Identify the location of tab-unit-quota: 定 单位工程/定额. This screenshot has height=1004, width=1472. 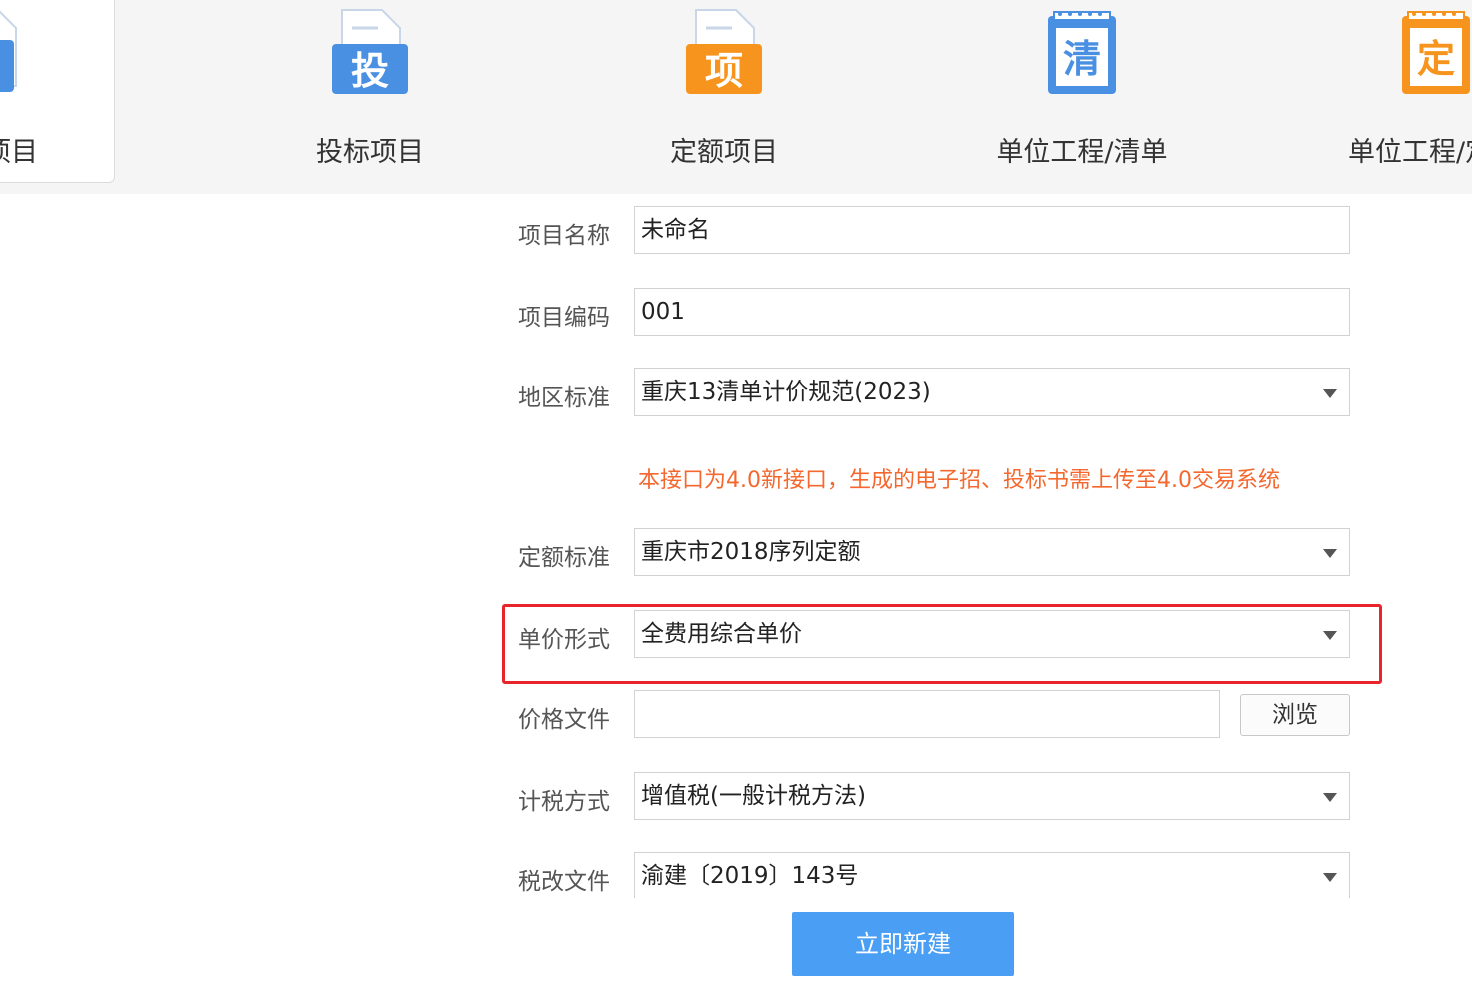
(1389, 97).